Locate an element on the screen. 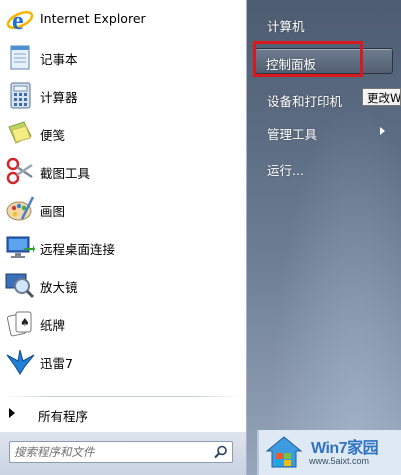  program-remote-desktop: 远程桌面连接 is located at coordinates (123, 247).